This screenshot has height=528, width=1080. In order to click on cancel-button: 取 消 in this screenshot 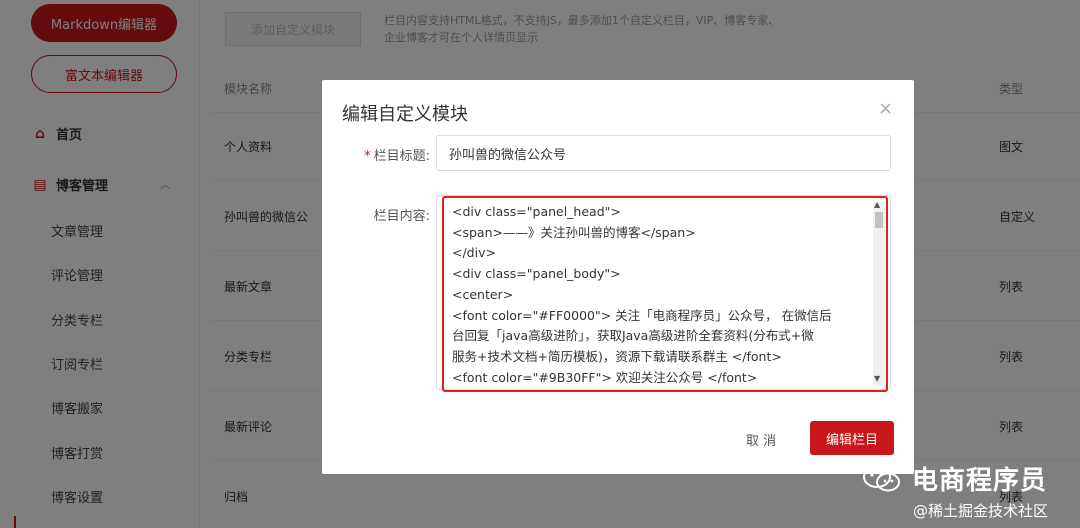, I will do `click(761, 439)`.